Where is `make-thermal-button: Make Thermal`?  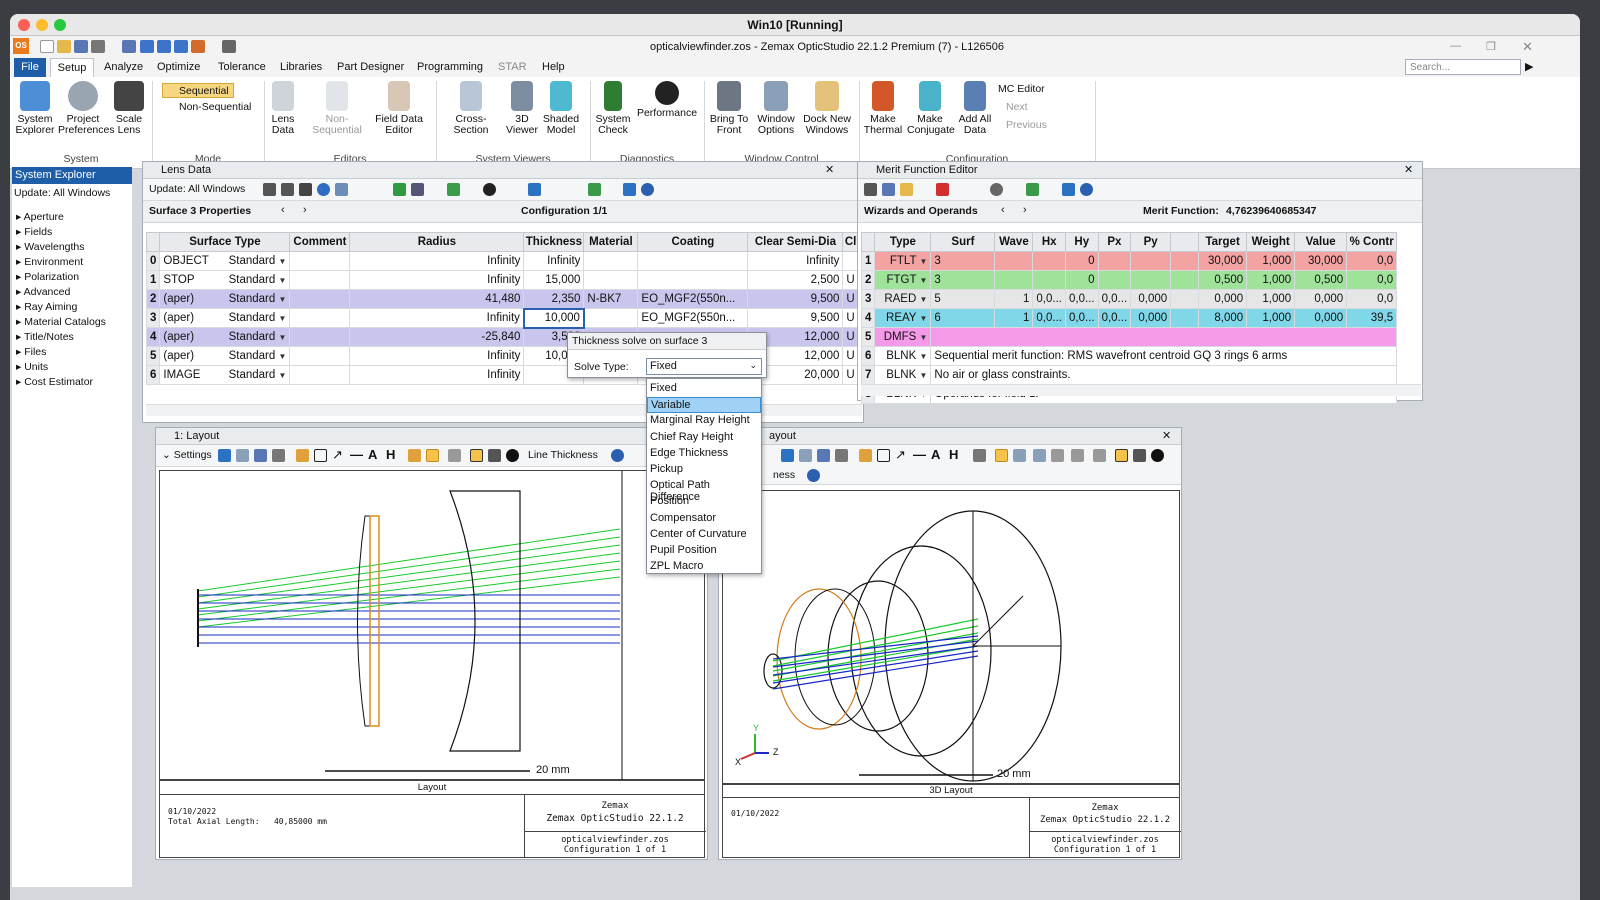
make-thermal-button: Make Thermal is located at coordinates (883, 108).